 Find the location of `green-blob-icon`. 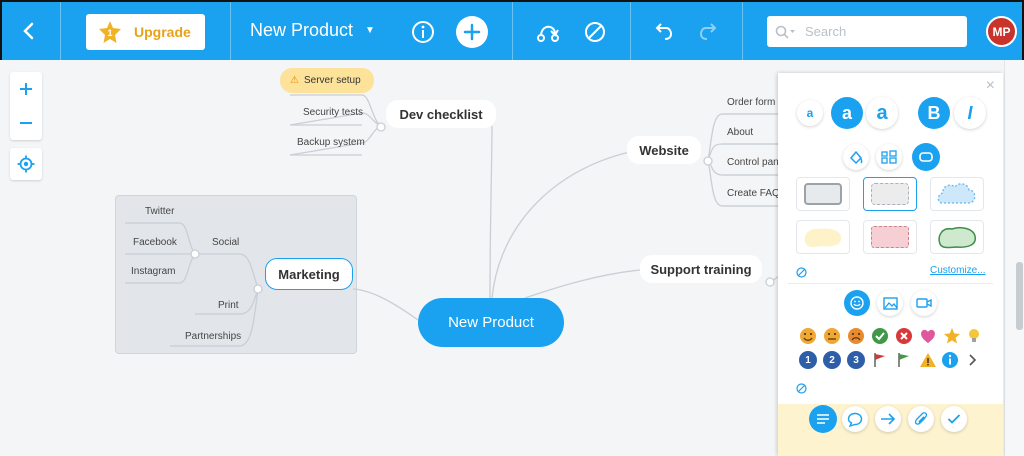

green-blob-icon is located at coordinates (957, 237).